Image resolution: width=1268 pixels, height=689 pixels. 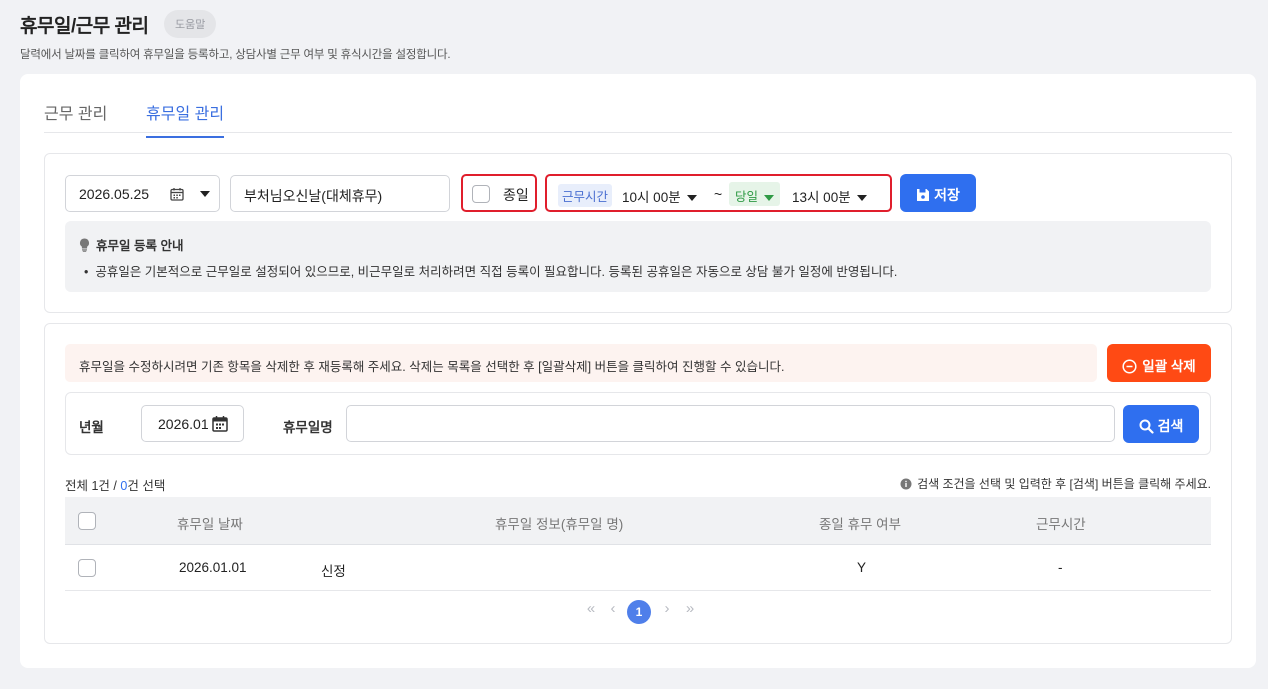 What do you see at coordinates (308, 427) in the screenshot?
I see `holiday-name-label: 휴무일명` at bounding box center [308, 427].